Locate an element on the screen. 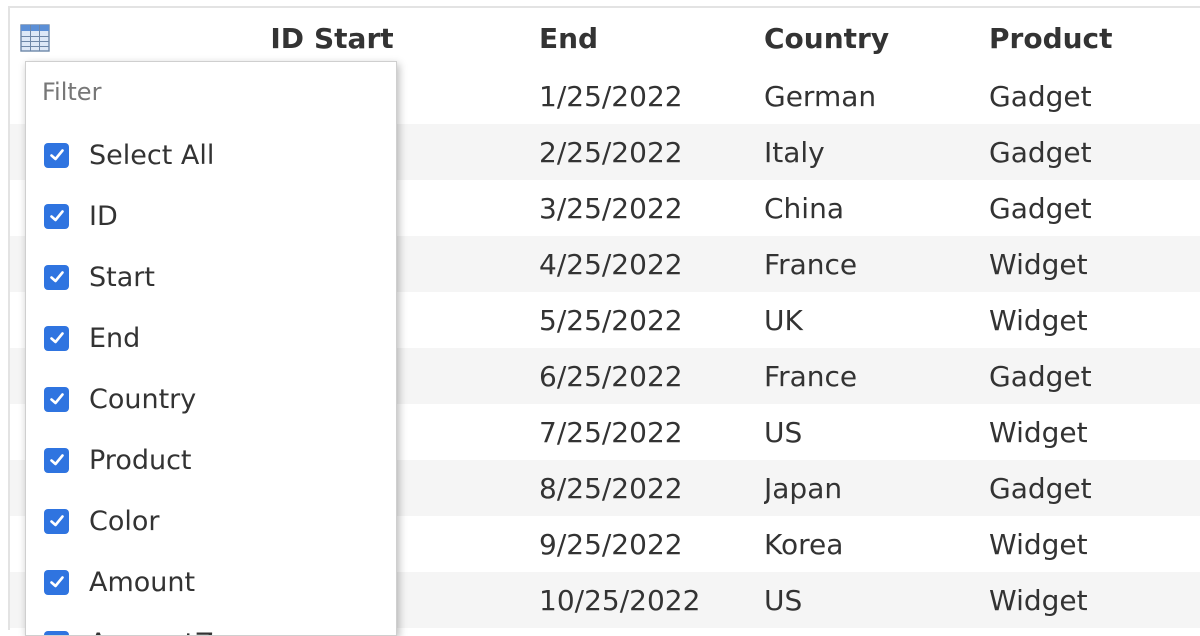 The height and width of the screenshot is (636, 1200). cell-end: 9/25/2022 is located at coordinates (651, 544).